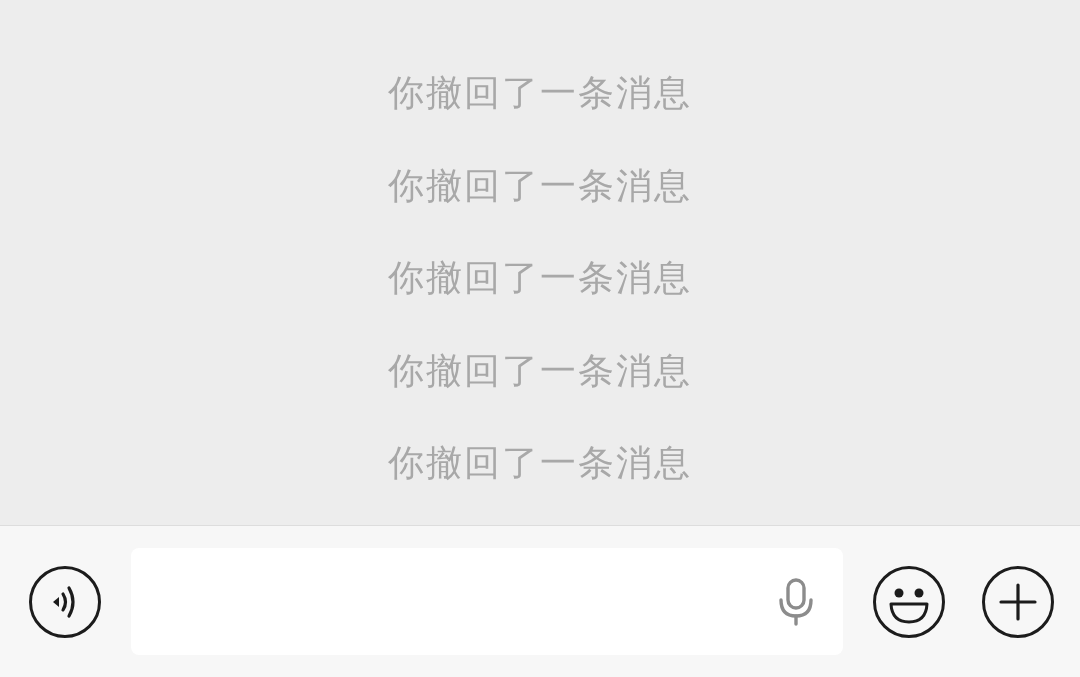 This screenshot has width=1080, height=677. Describe the element at coordinates (796, 601) in the screenshot. I see `microphone-icon` at that location.